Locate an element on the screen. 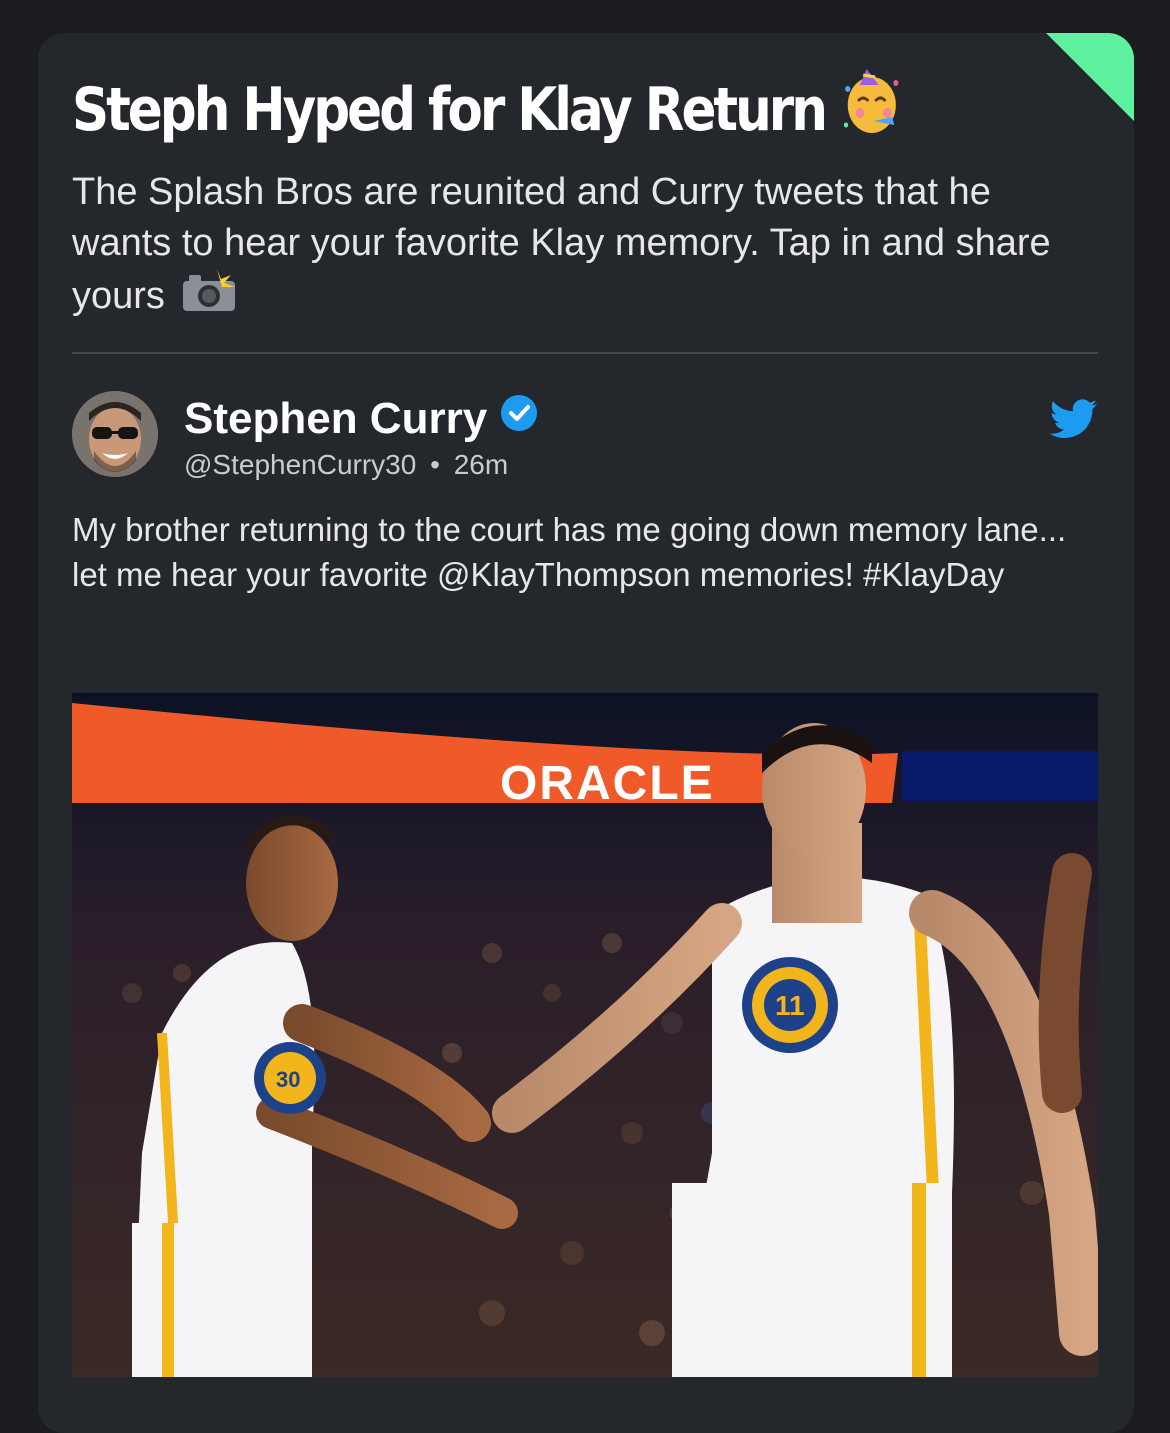 This screenshot has width=1170, height=1433. verified-badge-icon is located at coordinates (519, 419).